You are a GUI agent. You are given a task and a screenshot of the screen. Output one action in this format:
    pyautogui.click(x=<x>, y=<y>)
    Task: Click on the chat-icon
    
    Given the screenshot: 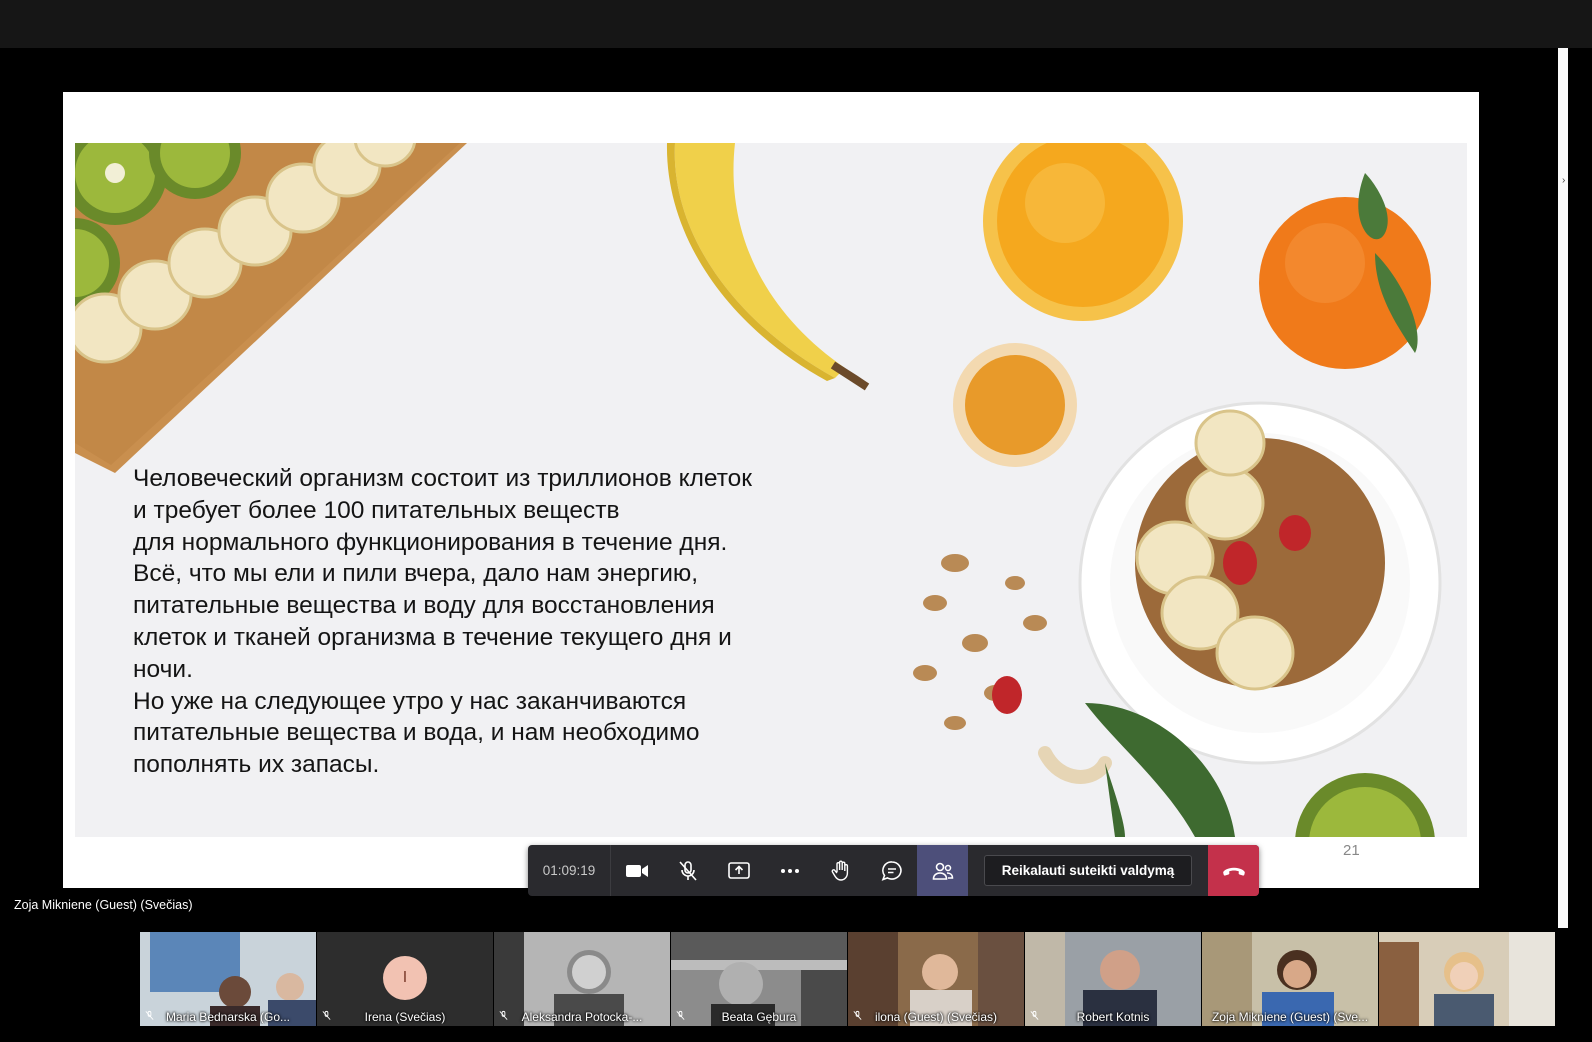 What is the action you would take?
    pyautogui.click(x=891, y=870)
    